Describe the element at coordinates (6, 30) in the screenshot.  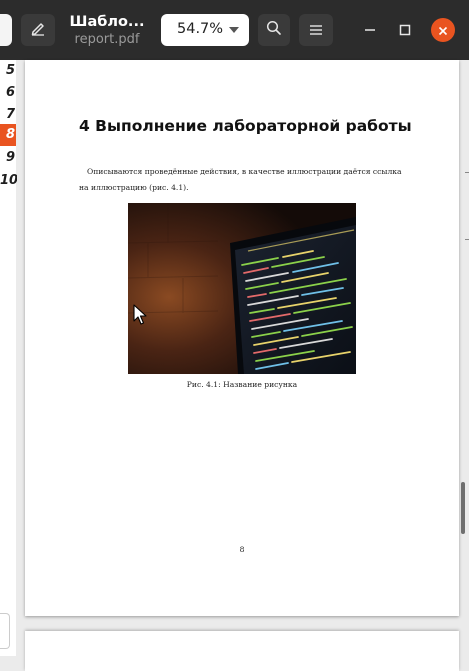
I see `sidebar-toggle-button` at that location.